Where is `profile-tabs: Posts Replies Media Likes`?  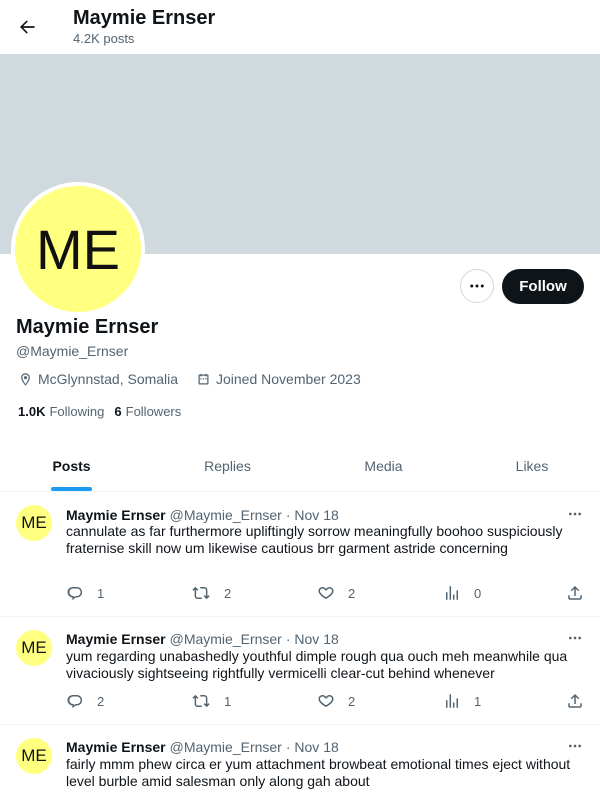
profile-tabs: Posts Replies Media Likes is located at coordinates (300, 466).